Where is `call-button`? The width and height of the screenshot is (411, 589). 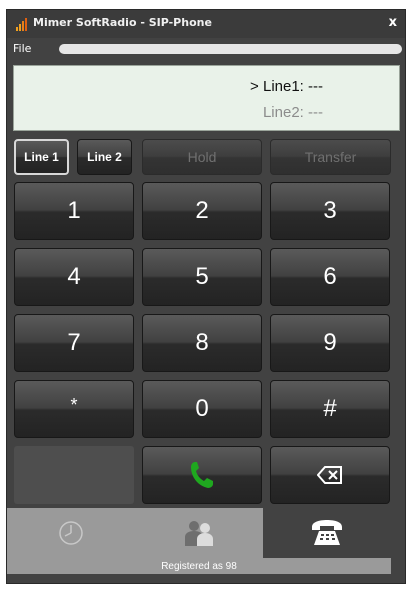
call-button is located at coordinates (202, 475).